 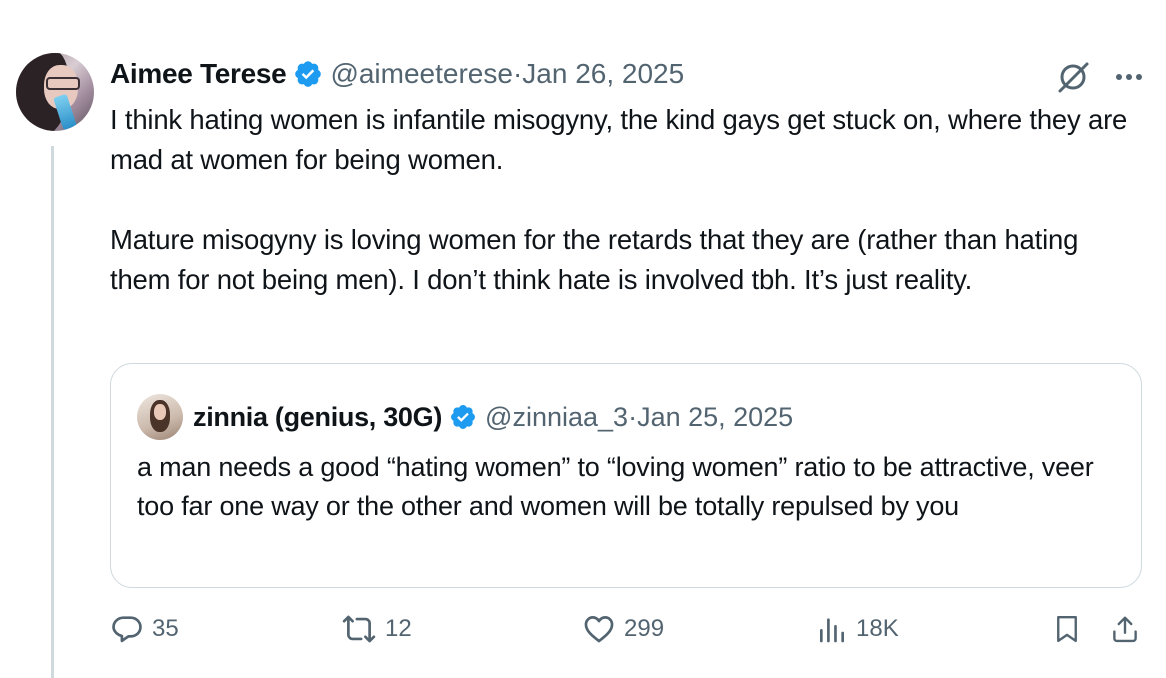 What do you see at coordinates (1125, 629) in the screenshot?
I see `share-icon` at bounding box center [1125, 629].